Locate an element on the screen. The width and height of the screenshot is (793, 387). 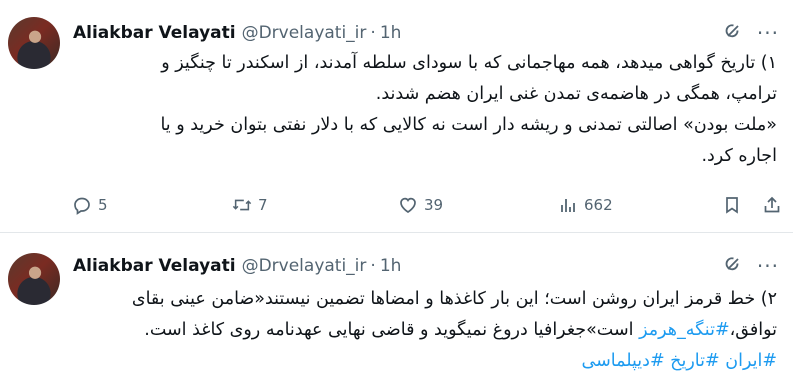
reply-button: 5 is located at coordinates (90, 205).